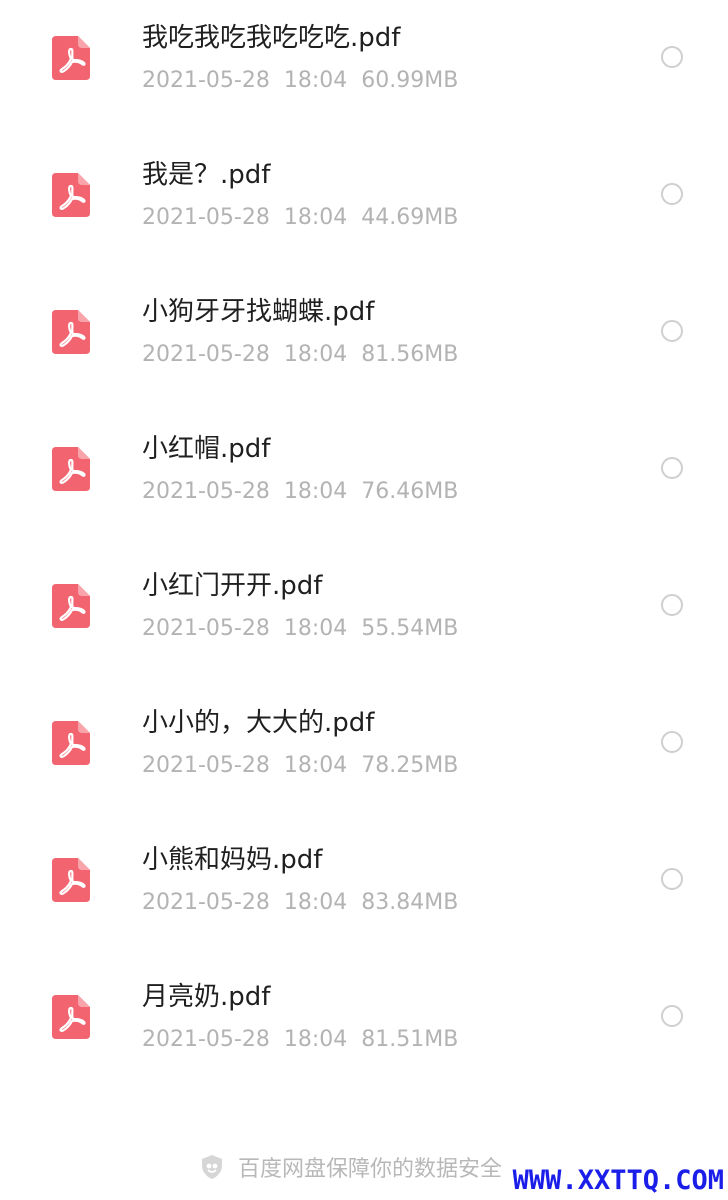 This screenshot has width=728, height=1200. Describe the element at coordinates (410, 902) in the screenshot. I see `file-size: 83.84MB` at that location.